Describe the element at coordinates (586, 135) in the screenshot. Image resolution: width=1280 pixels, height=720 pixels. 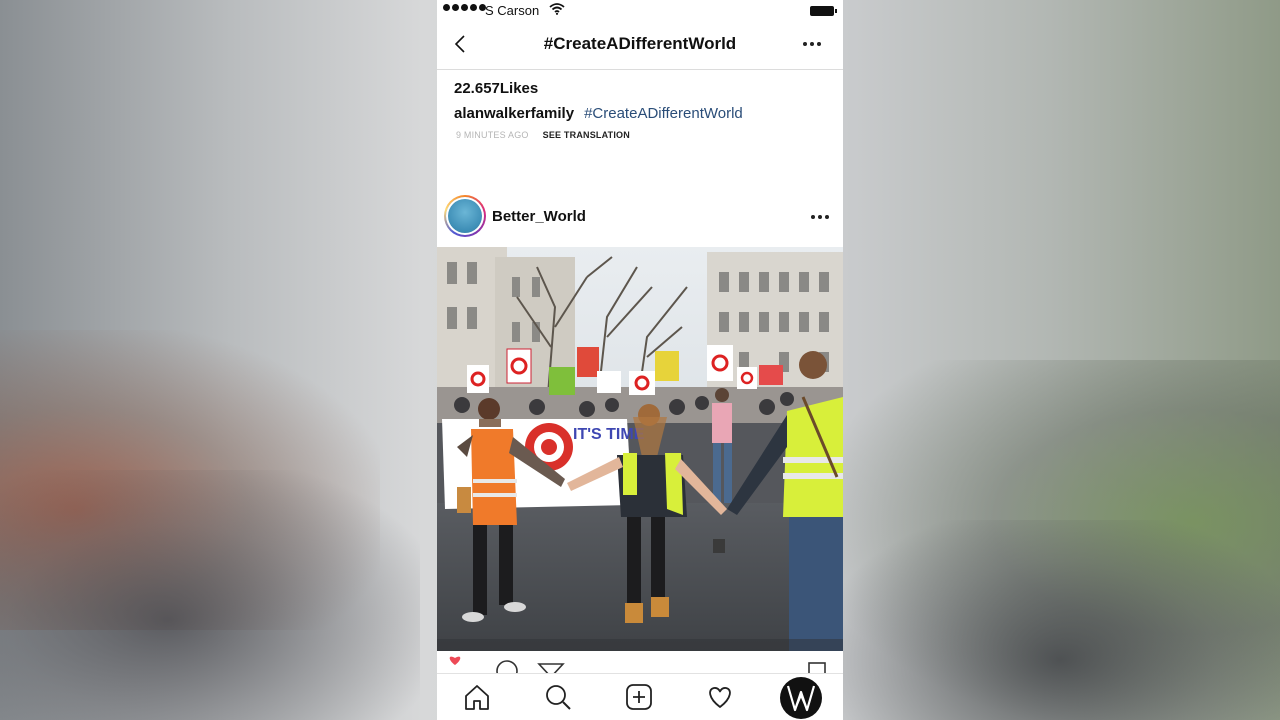
I see `see-translation-link: SEE TRANSLATION` at that location.